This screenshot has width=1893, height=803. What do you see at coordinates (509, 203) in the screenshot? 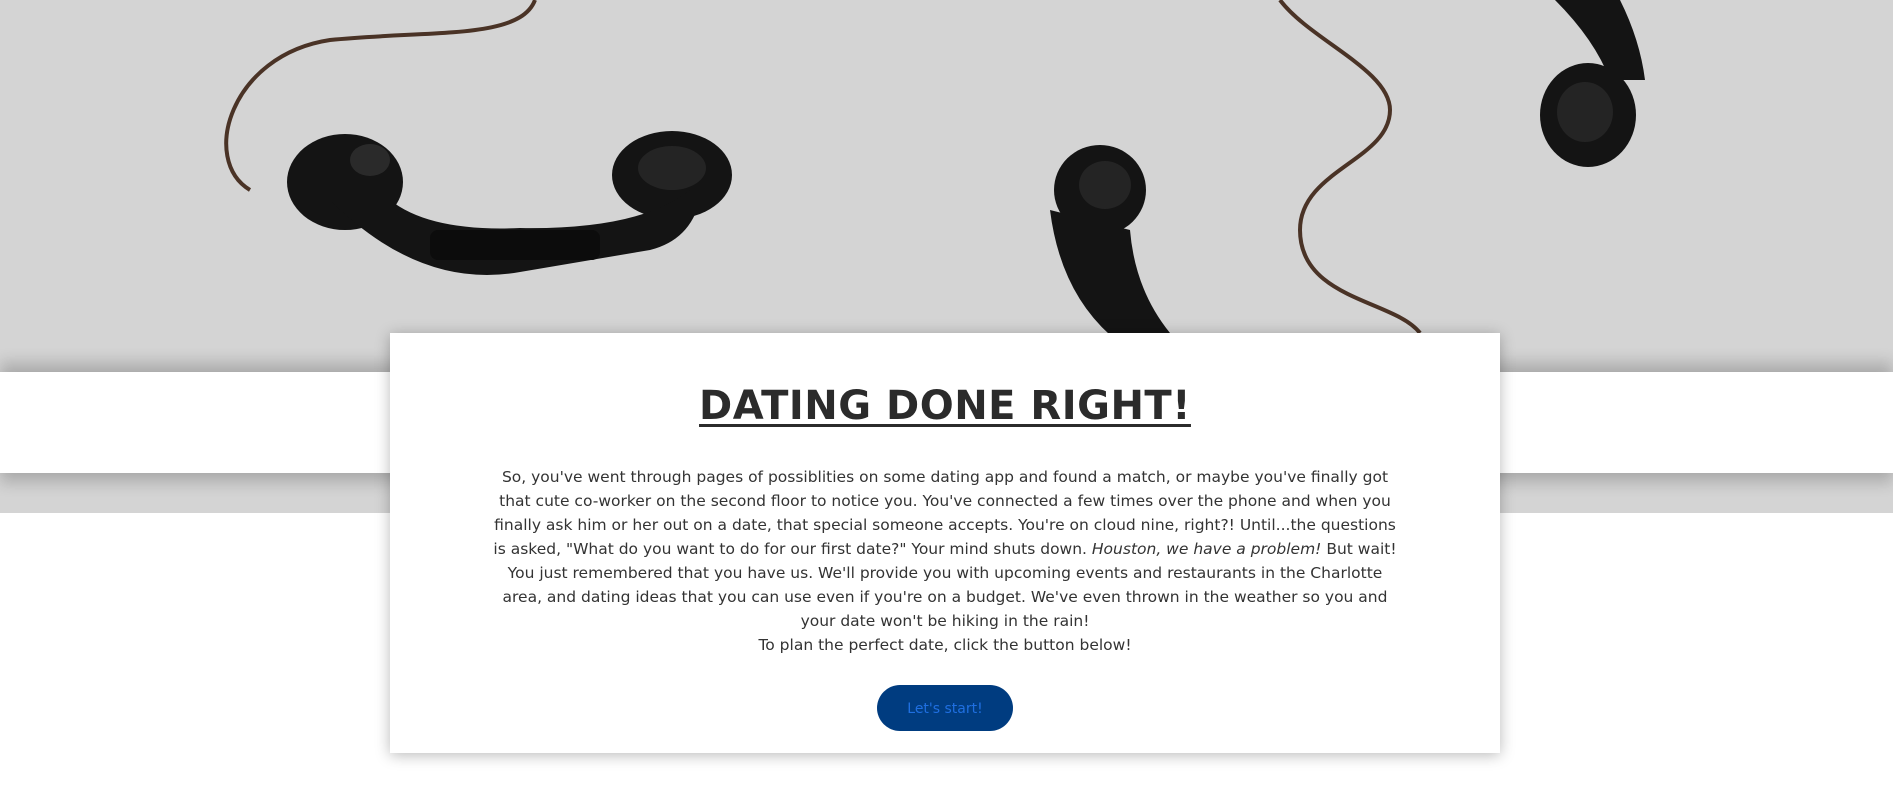
I see `telephone-handset-left` at bounding box center [509, 203].